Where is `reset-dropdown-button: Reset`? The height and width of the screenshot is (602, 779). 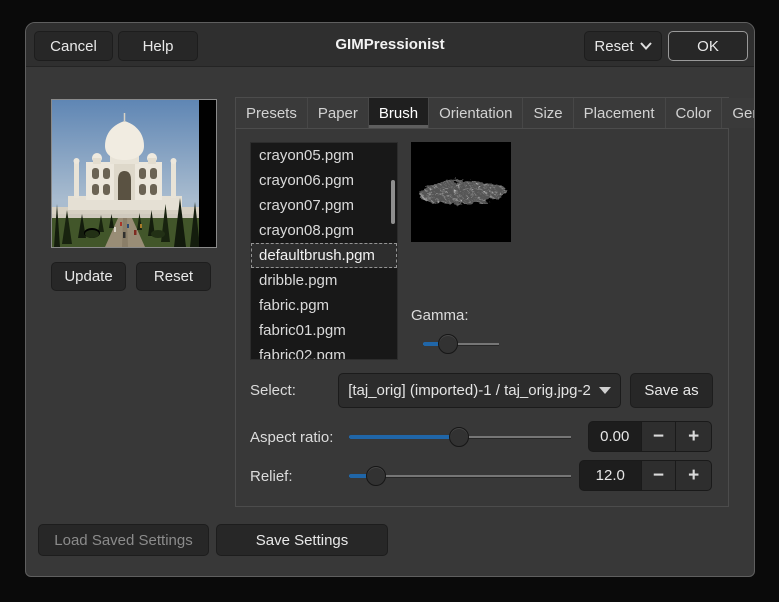 reset-dropdown-button: Reset is located at coordinates (623, 46).